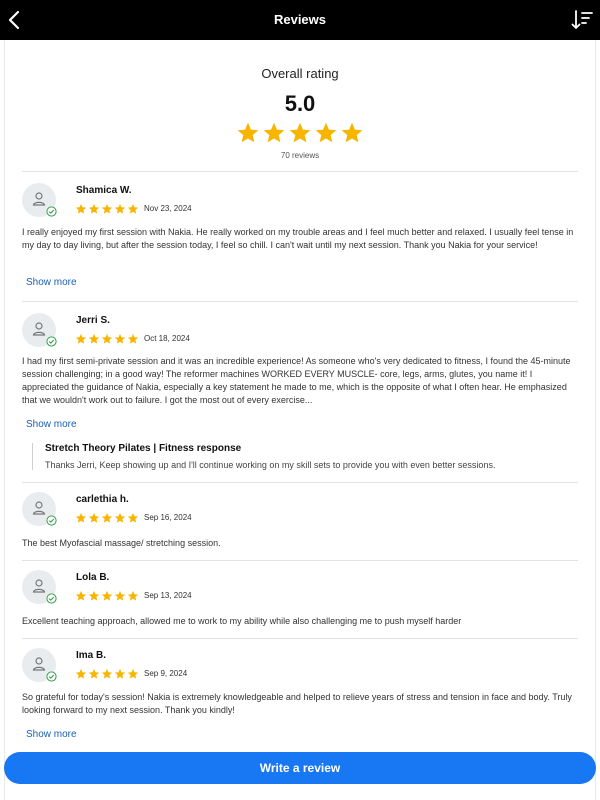  Describe the element at coordinates (102, 499) in the screenshot. I see `reviewer-name: carlethia h.` at that location.